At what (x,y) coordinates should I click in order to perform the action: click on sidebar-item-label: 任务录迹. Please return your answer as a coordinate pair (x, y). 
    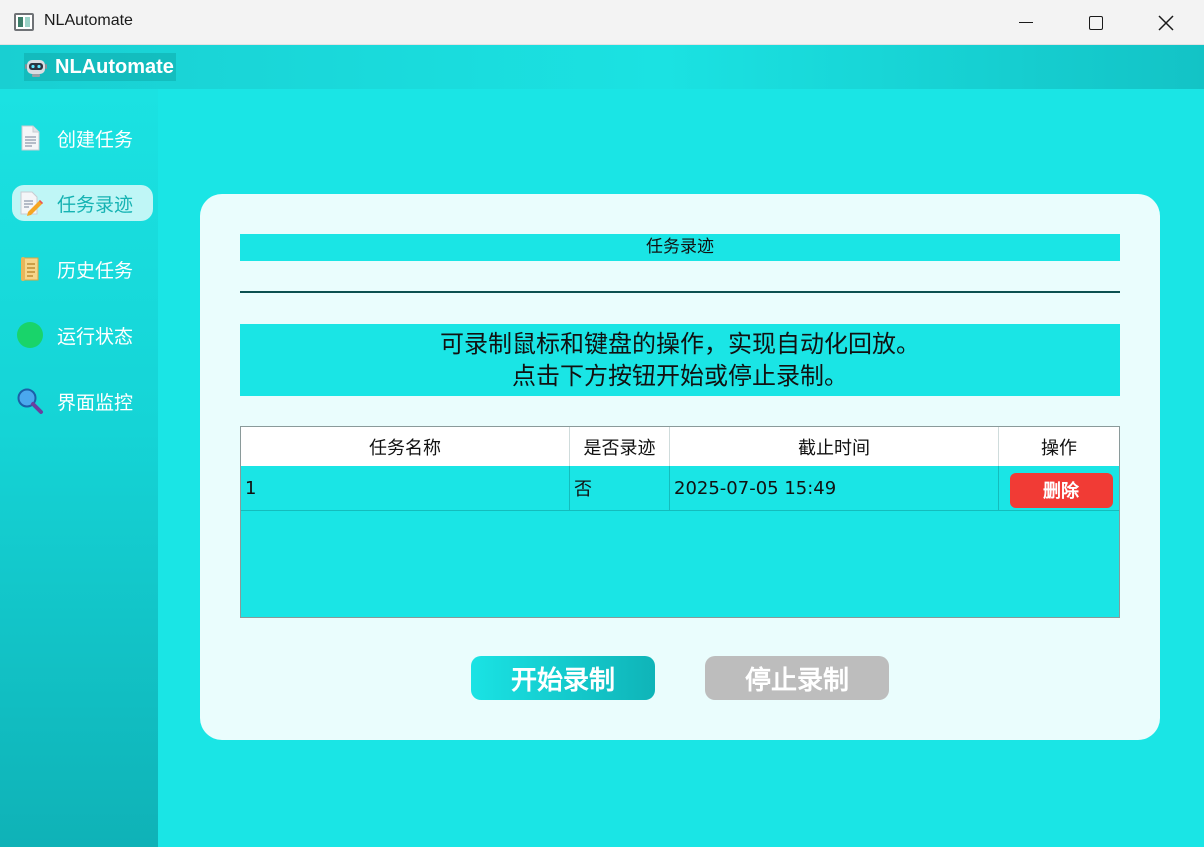
    Looking at the image, I should click on (95, 204).